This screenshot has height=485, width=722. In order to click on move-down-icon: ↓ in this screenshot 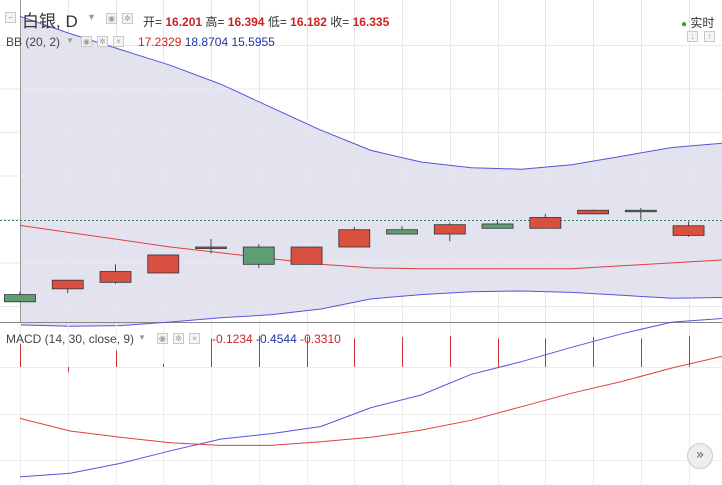, I will do `click(692, 36)`.